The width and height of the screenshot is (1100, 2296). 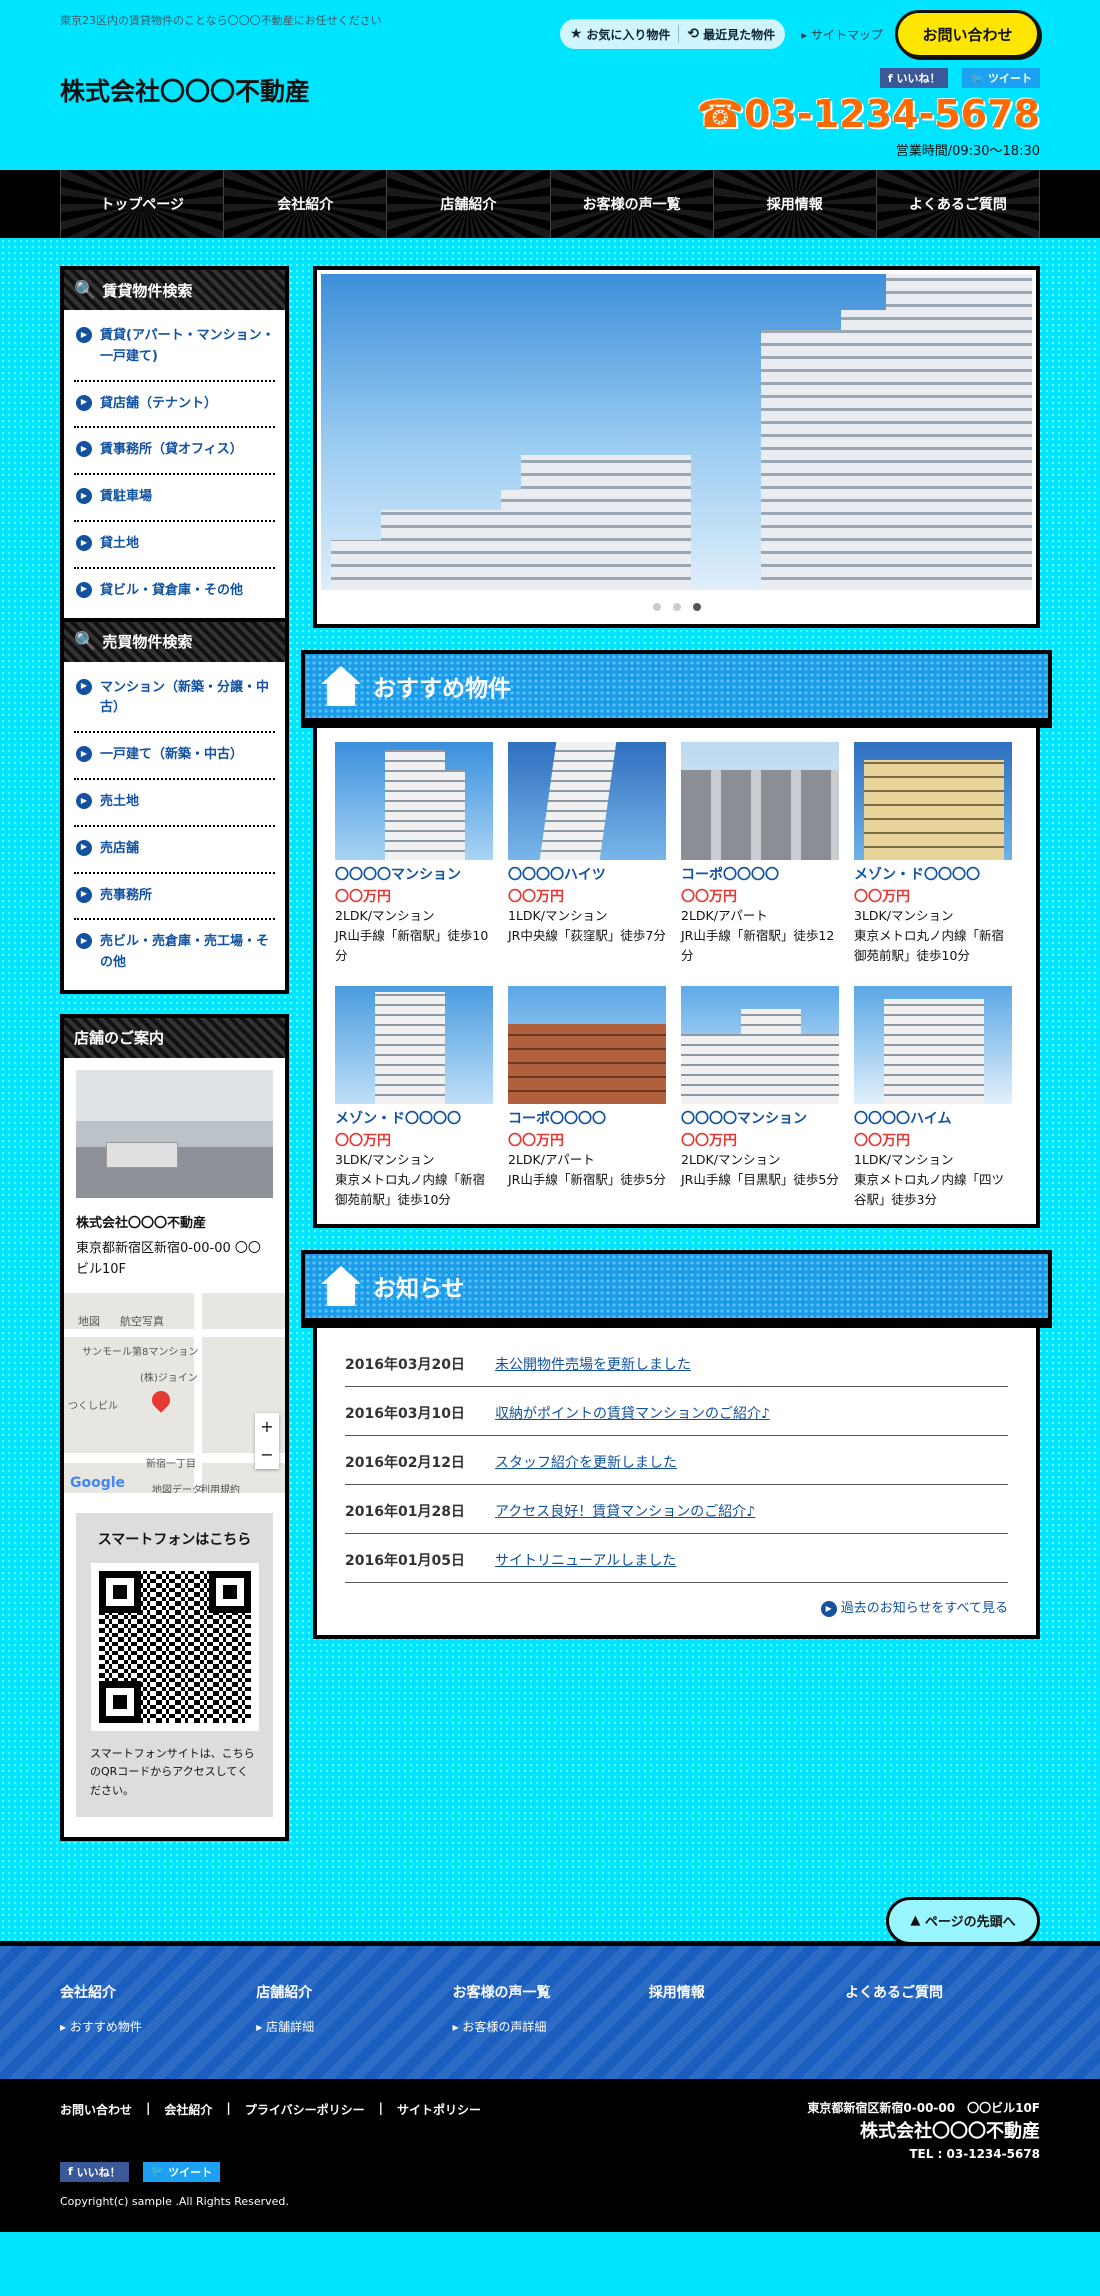 I want to click on footer-nav-title: 会社紹介, so click(x=157, y=1992).